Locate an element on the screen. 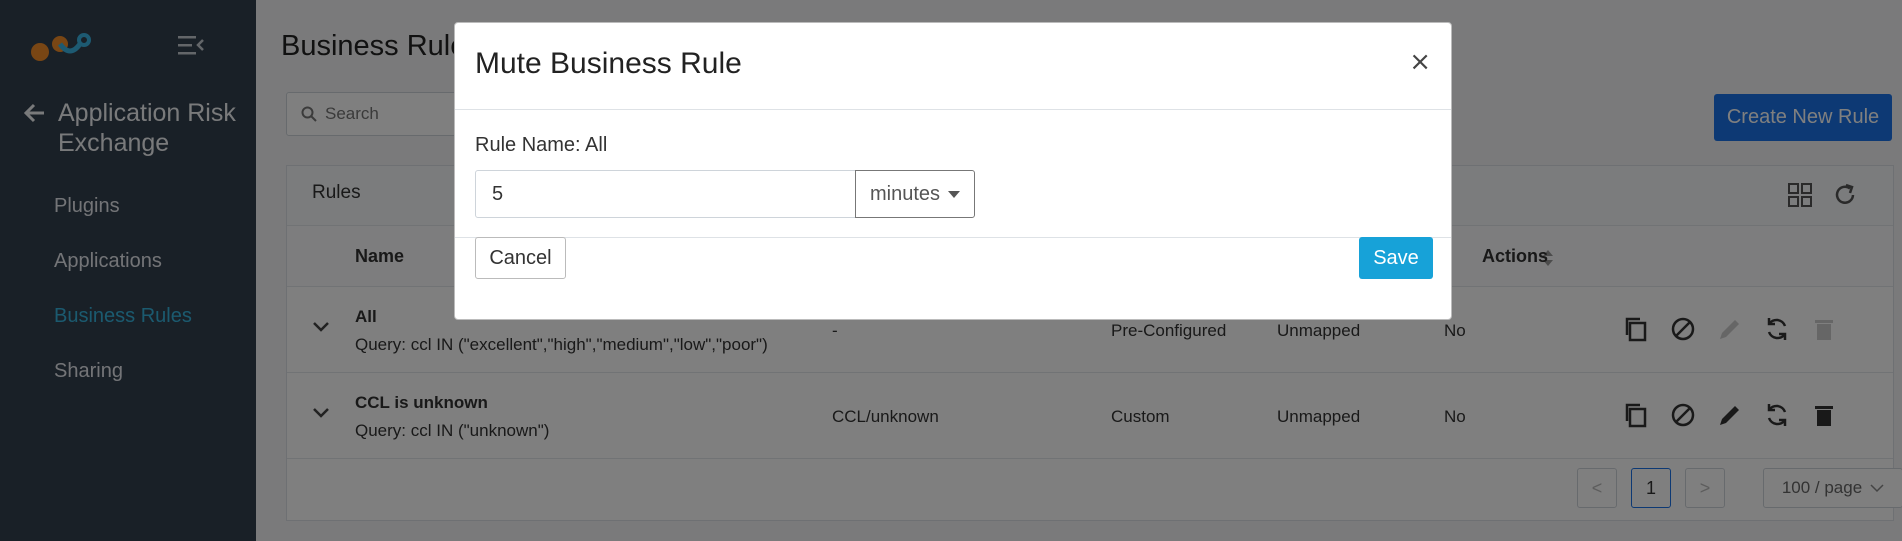  duration-unit-dropdown: minutes is located at coordinates (915, 194).